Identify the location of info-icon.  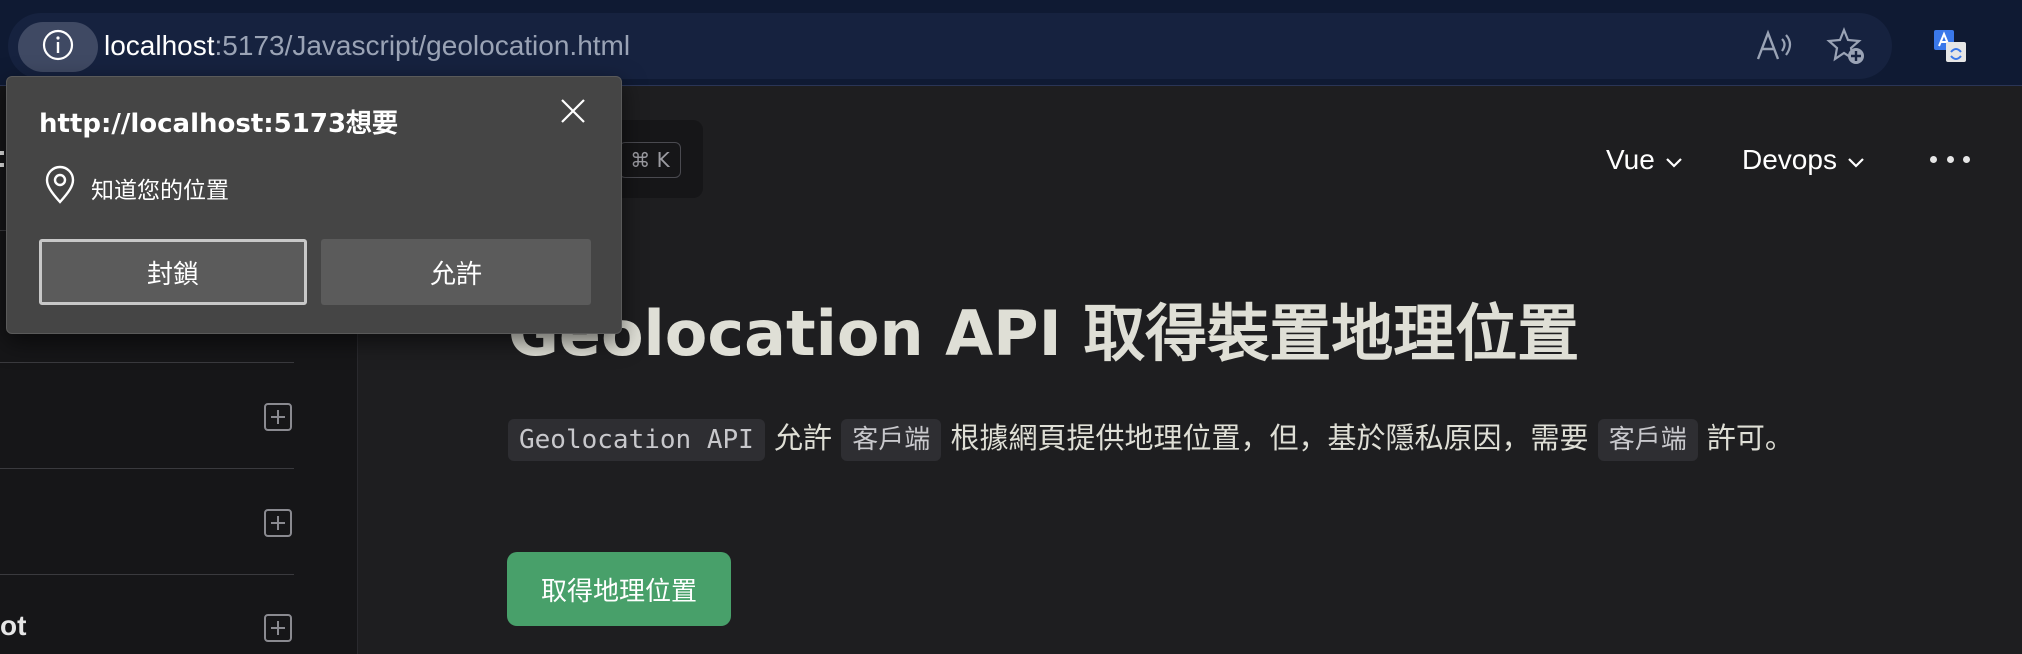
(58, 47).